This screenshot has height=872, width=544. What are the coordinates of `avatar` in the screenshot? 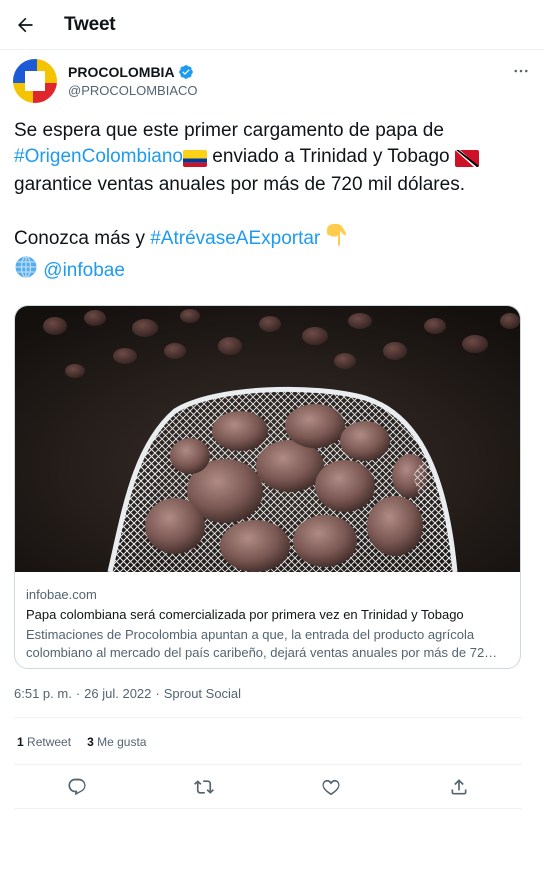 It's located at (35, 81).